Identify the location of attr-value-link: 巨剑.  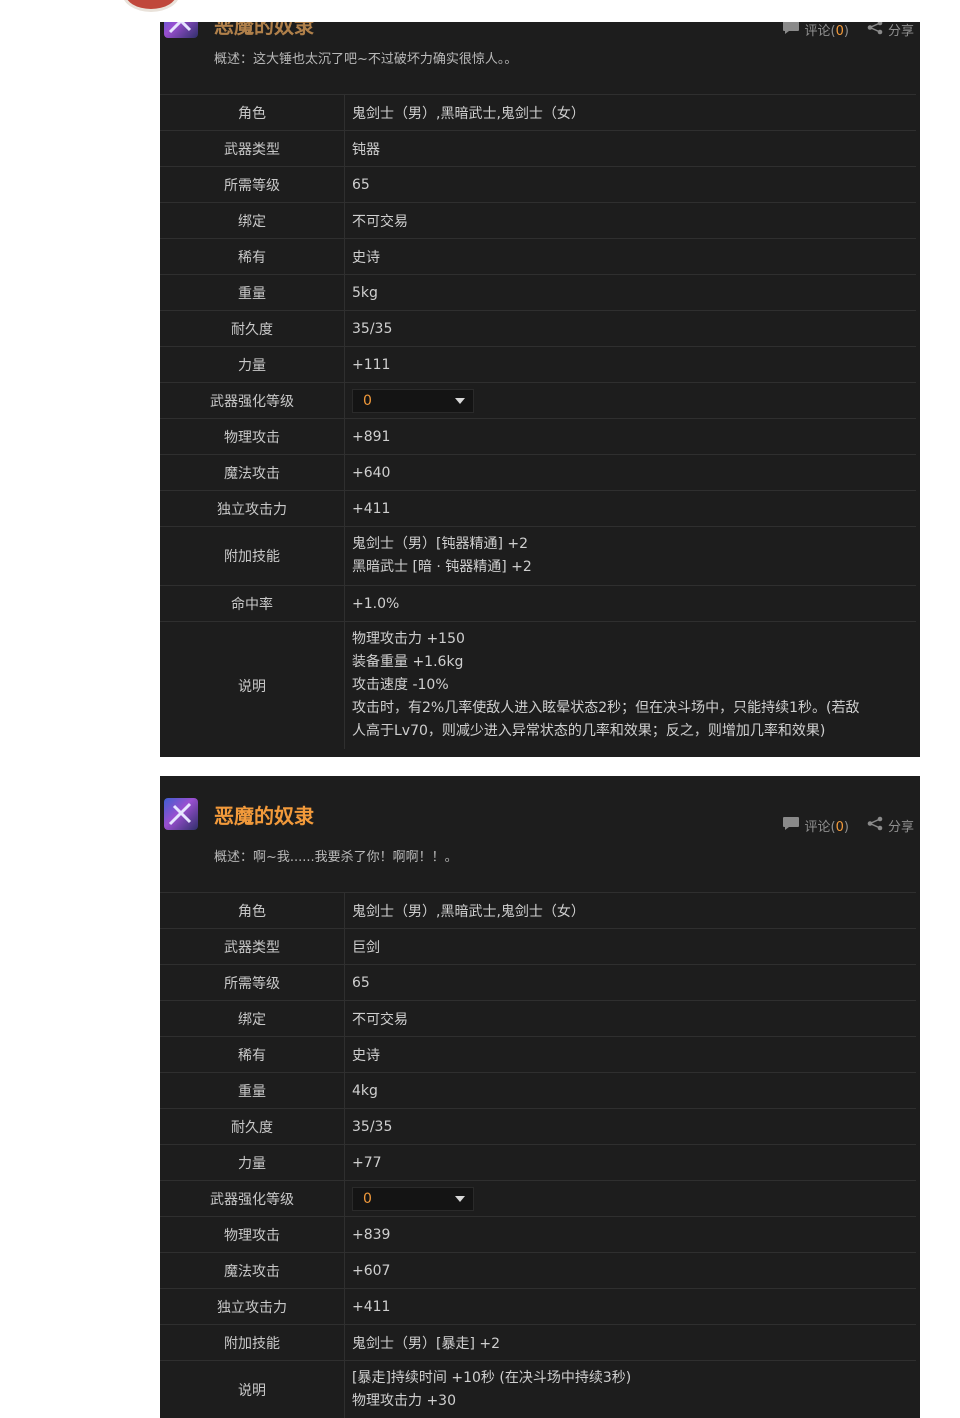
(630, 946).